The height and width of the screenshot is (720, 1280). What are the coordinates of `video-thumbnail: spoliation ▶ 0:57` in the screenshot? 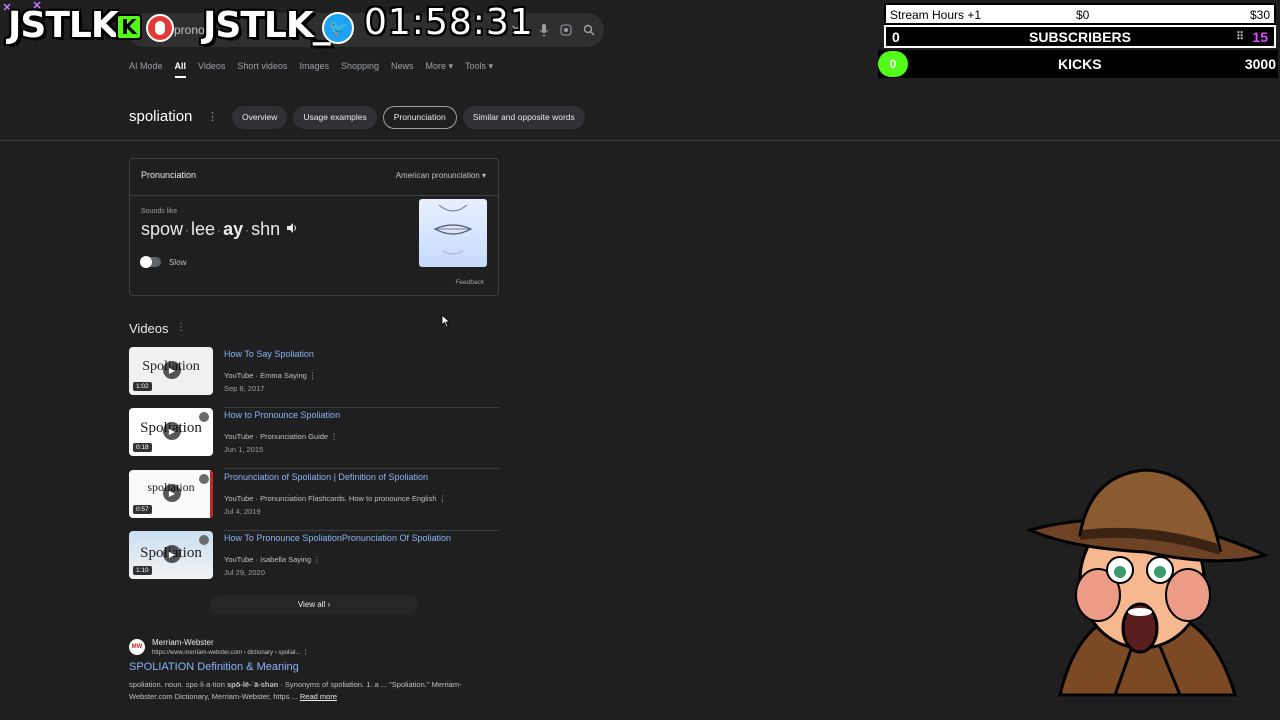 It's located at (171, 494).